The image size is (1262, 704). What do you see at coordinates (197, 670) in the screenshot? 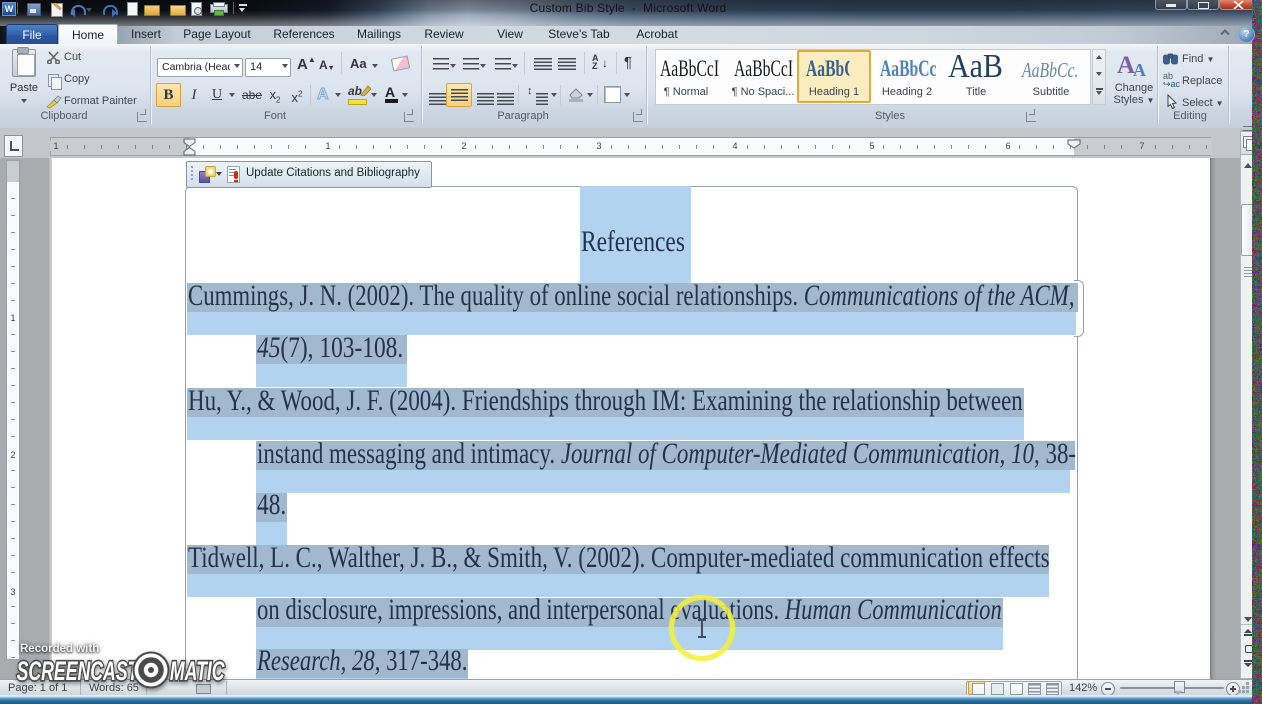
I see `svg-text: MATIC` at bounding box center [197, 670].